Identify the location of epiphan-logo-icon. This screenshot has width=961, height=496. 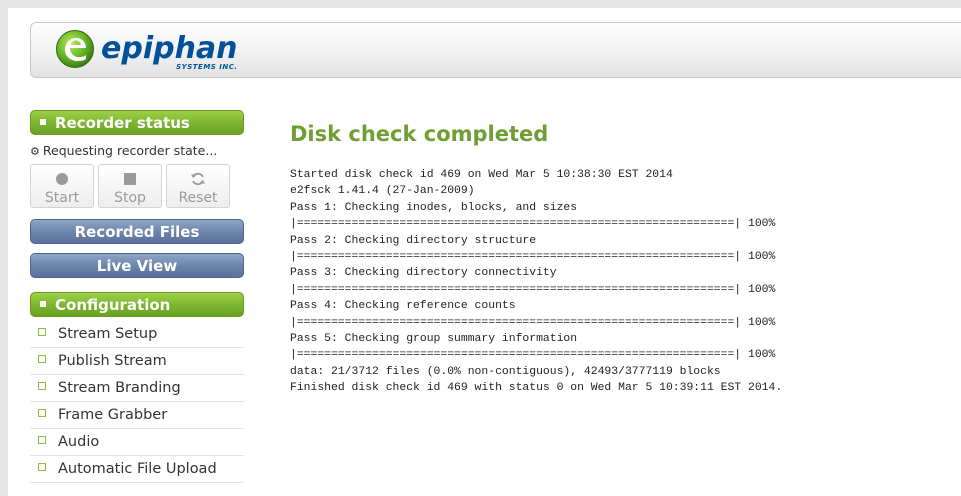
(75, 49).